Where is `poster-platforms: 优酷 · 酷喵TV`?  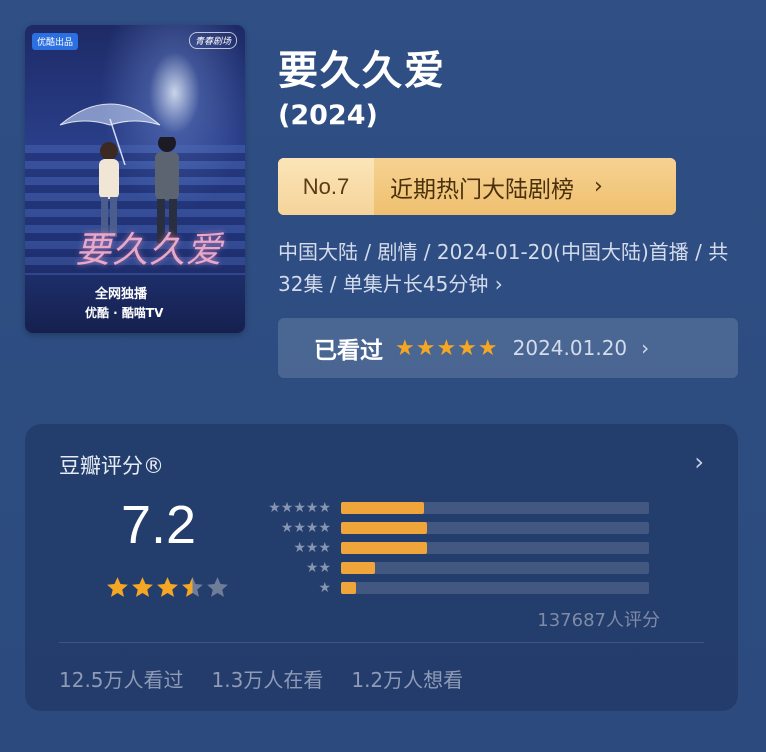
poster-platforms: 优酷 · 酷喵TV is located at coordinates (124, 313).